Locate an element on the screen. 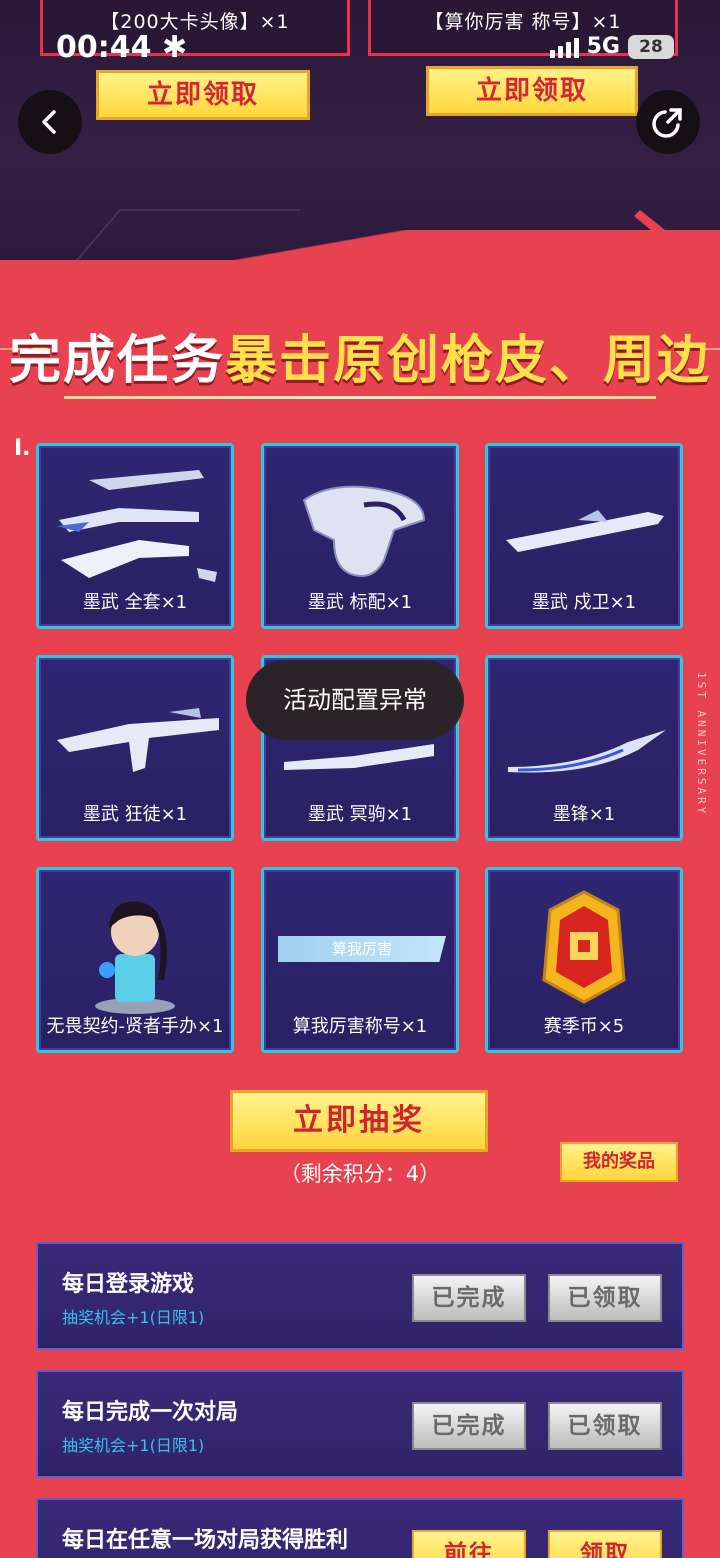 This screenshot has width=720, height=1558. prize-card: 无畏契约-贤者手办×1 is located at coordinates (135, 960).